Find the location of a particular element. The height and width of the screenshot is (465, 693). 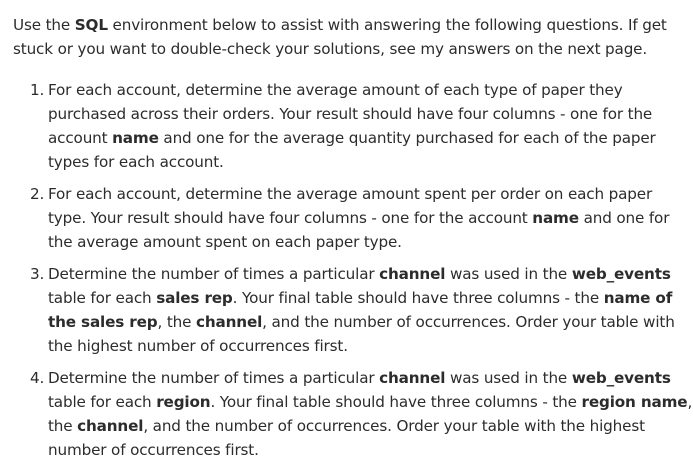

question-number: 2. is located at coordinates (37, 194).